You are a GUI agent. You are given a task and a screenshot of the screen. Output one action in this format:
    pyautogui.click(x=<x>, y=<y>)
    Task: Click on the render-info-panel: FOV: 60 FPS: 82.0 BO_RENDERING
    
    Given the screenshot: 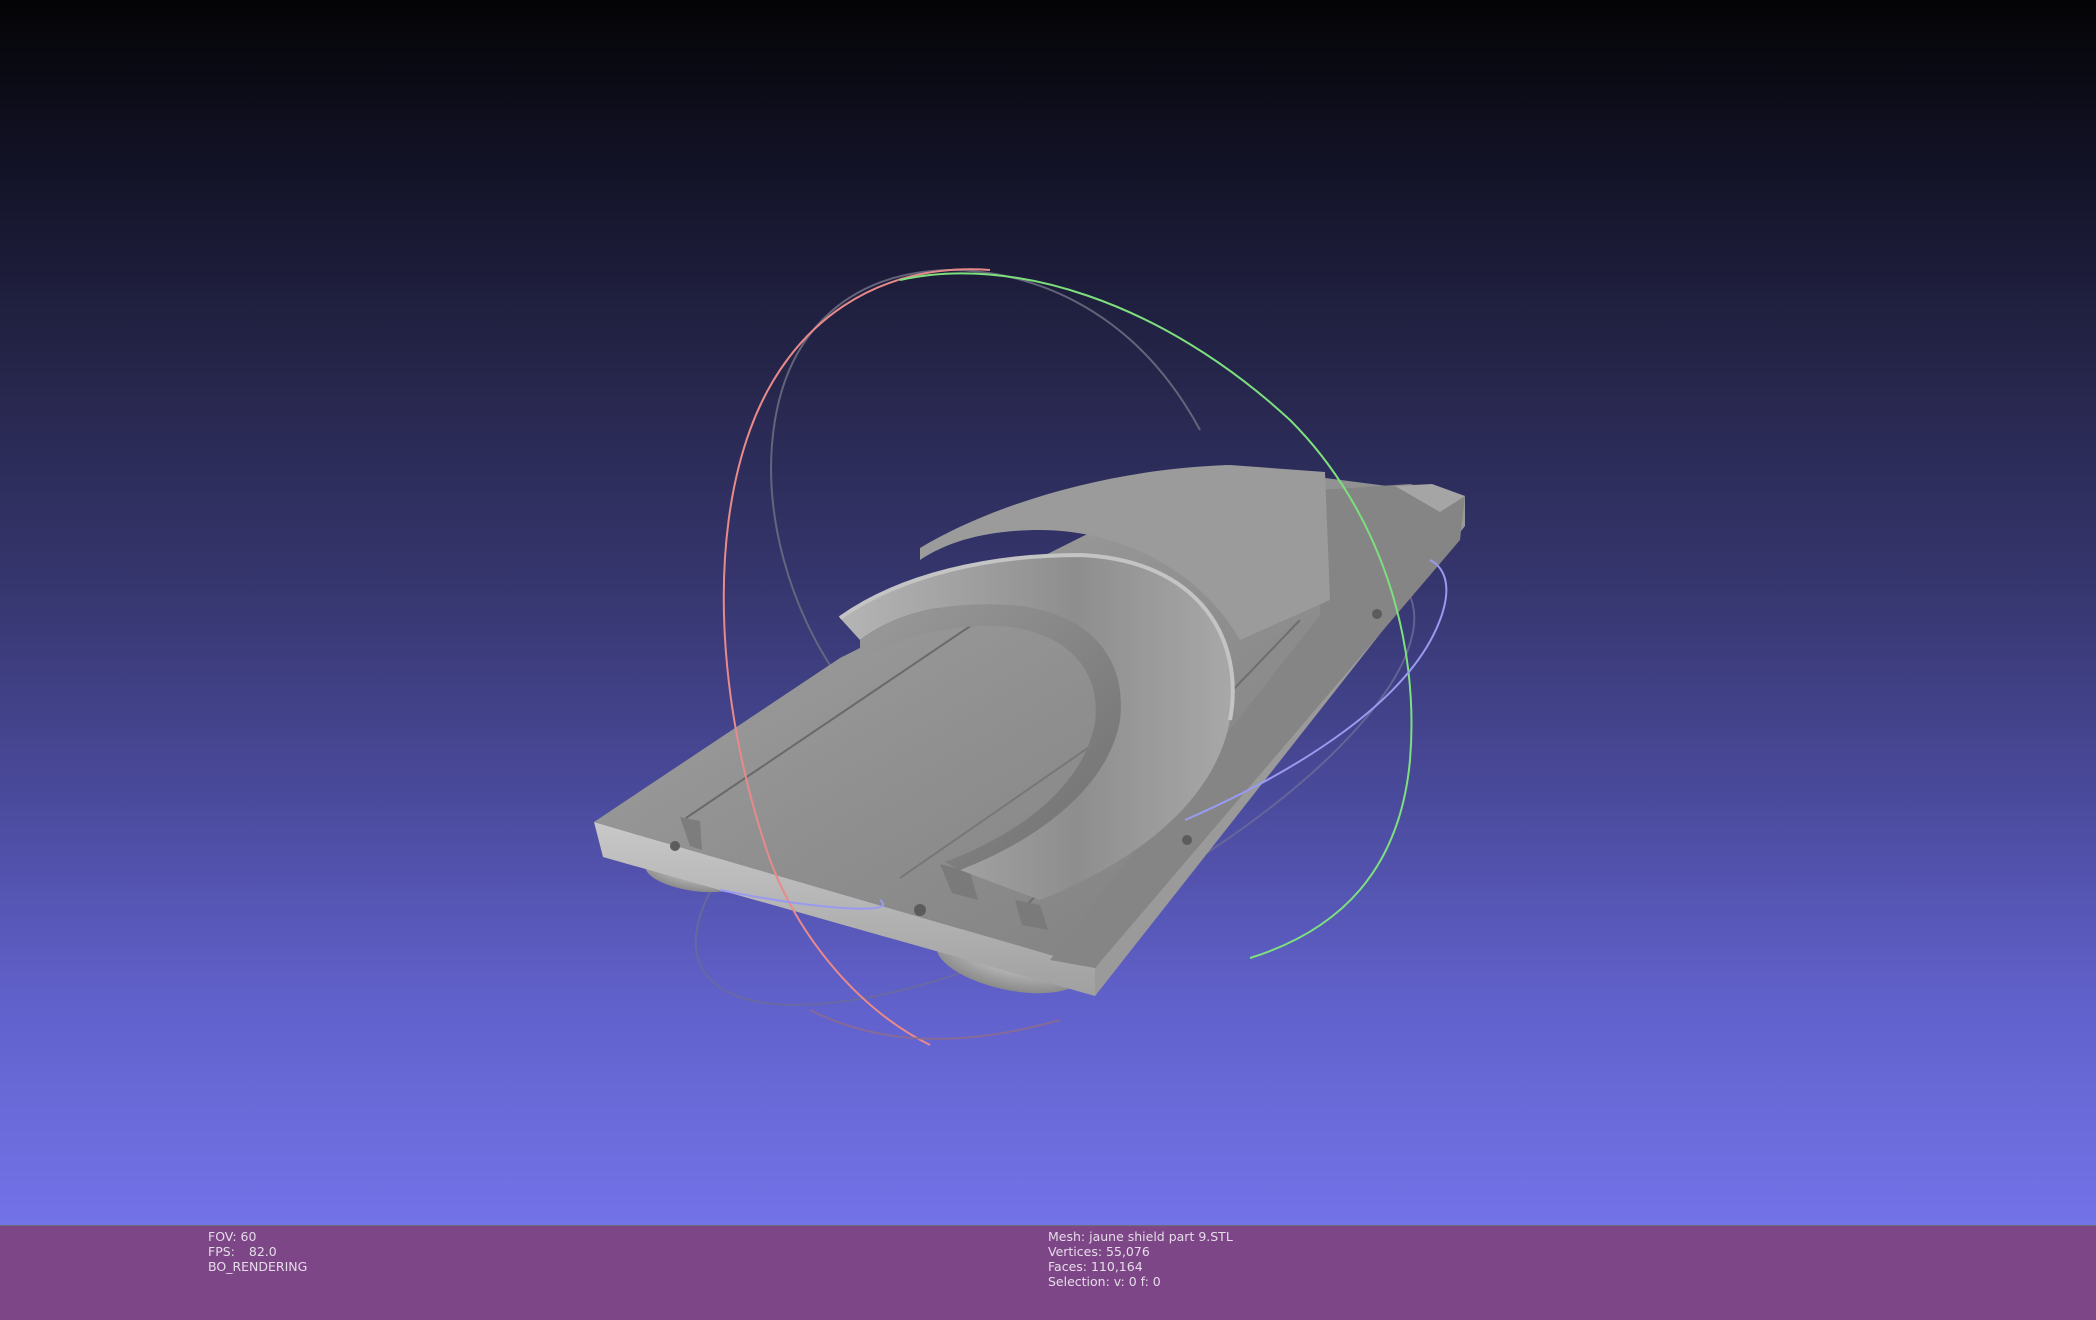 What is the action you would take?
    pyautogui.click(x=257, y=1251)
    